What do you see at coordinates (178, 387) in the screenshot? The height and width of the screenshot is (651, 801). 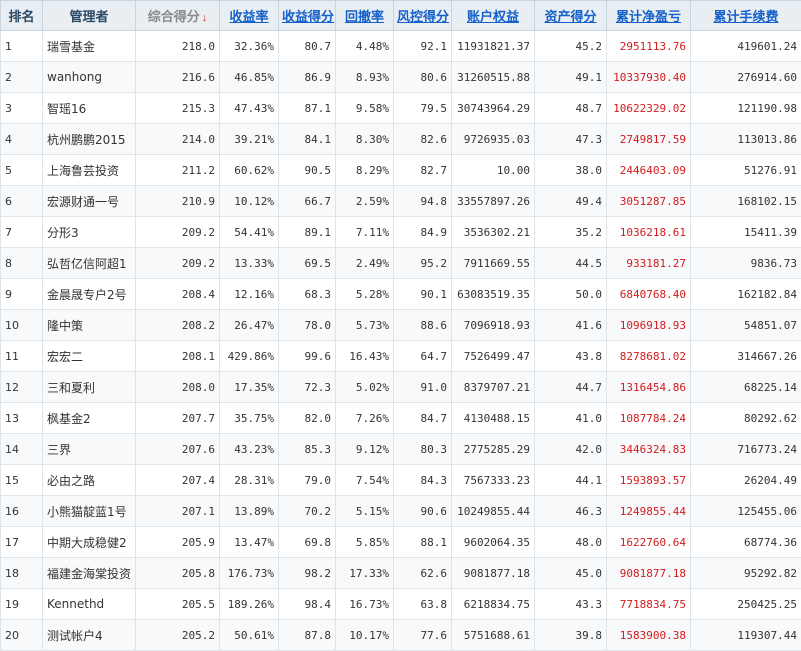 I see `score-cell: 208.0` at bounding box center [178, 387].